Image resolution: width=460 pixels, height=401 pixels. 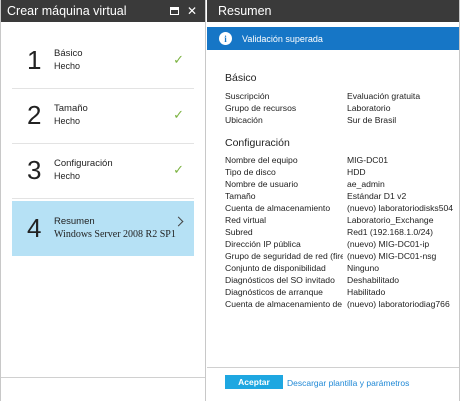 I want to click on step-number: 2, so click(x=34, y=115).